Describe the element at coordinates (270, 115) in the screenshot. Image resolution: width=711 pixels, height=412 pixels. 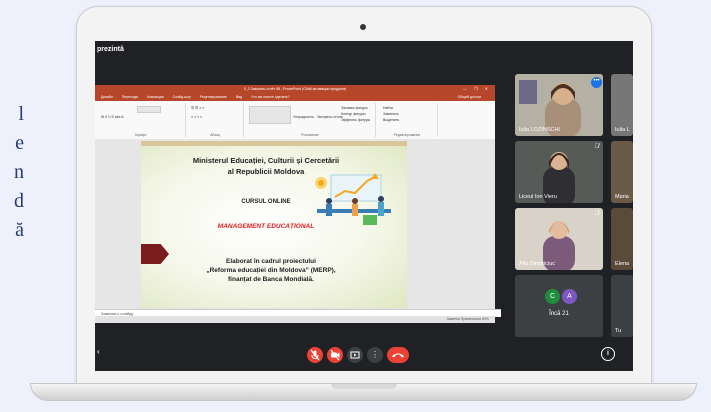
I see `shapes-gallery` at that location.